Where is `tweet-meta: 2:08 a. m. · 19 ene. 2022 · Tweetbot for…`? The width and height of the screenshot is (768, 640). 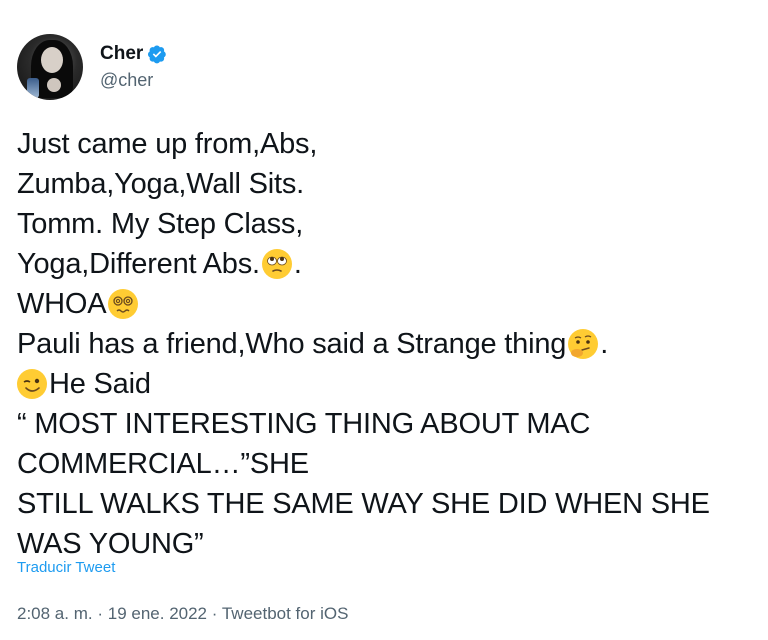 tweet-meta: 2:08 a. m. · 19 ene. 2022 · Tweetbot for… is located at coordinates (182, 614).